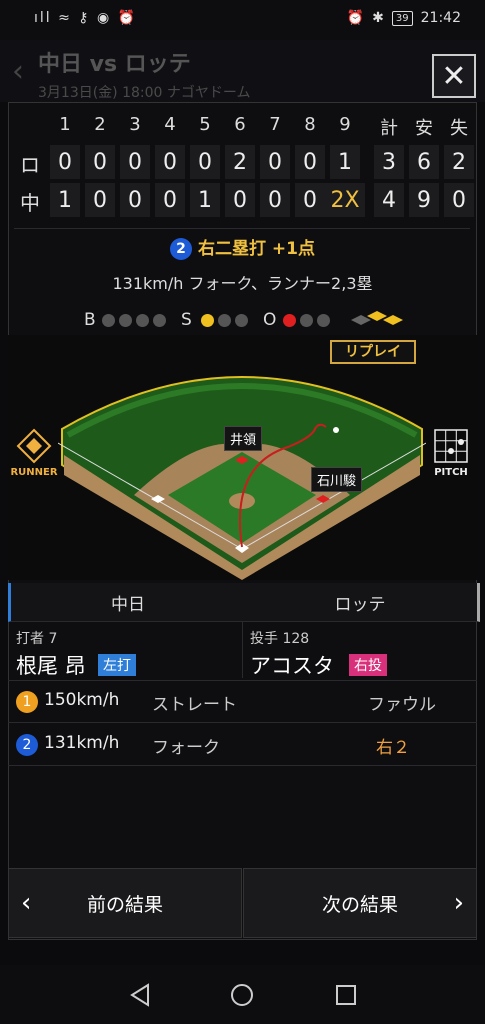 The image size is (485, 1024). Describe the element at coordinates (34, 446) in the screenshot. I see `runner-diamond-icon` at that location.